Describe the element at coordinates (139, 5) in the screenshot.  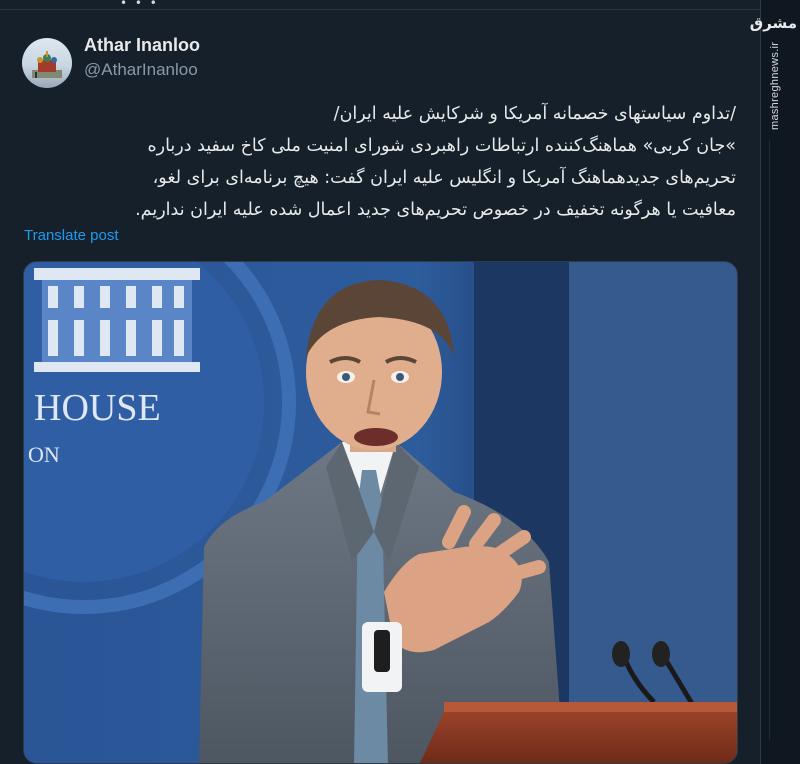
I see `partial-text: • • •` at that location.